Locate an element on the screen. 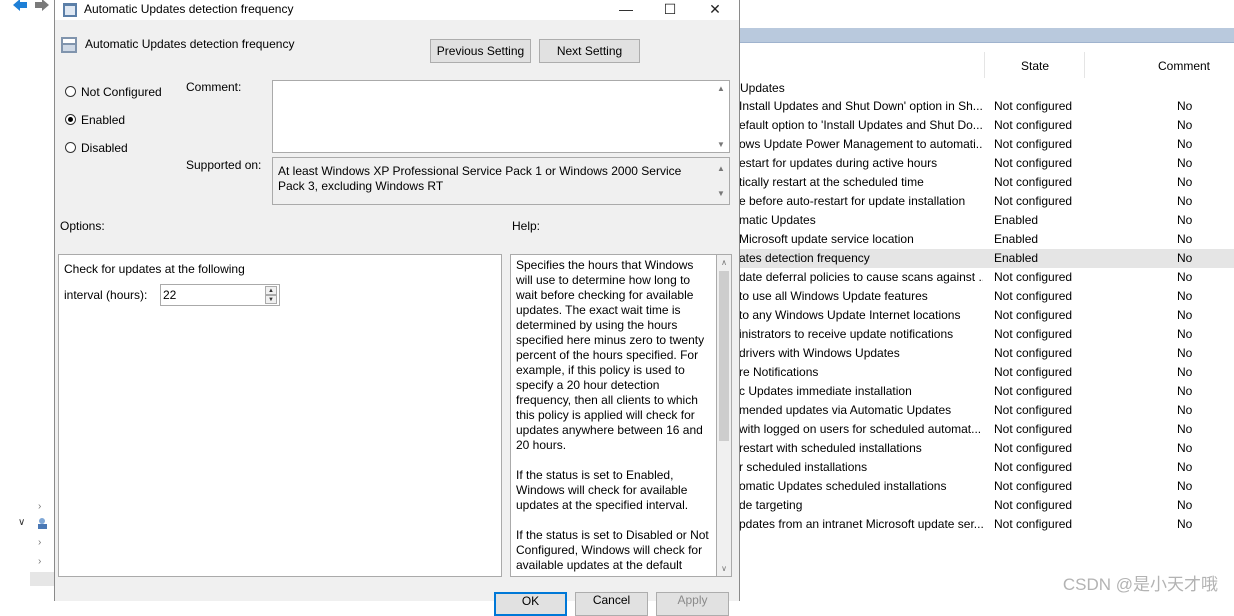 This screenshot has height=616, width=1234. cancel-button: Cancel is located at coordinates (611, 604).